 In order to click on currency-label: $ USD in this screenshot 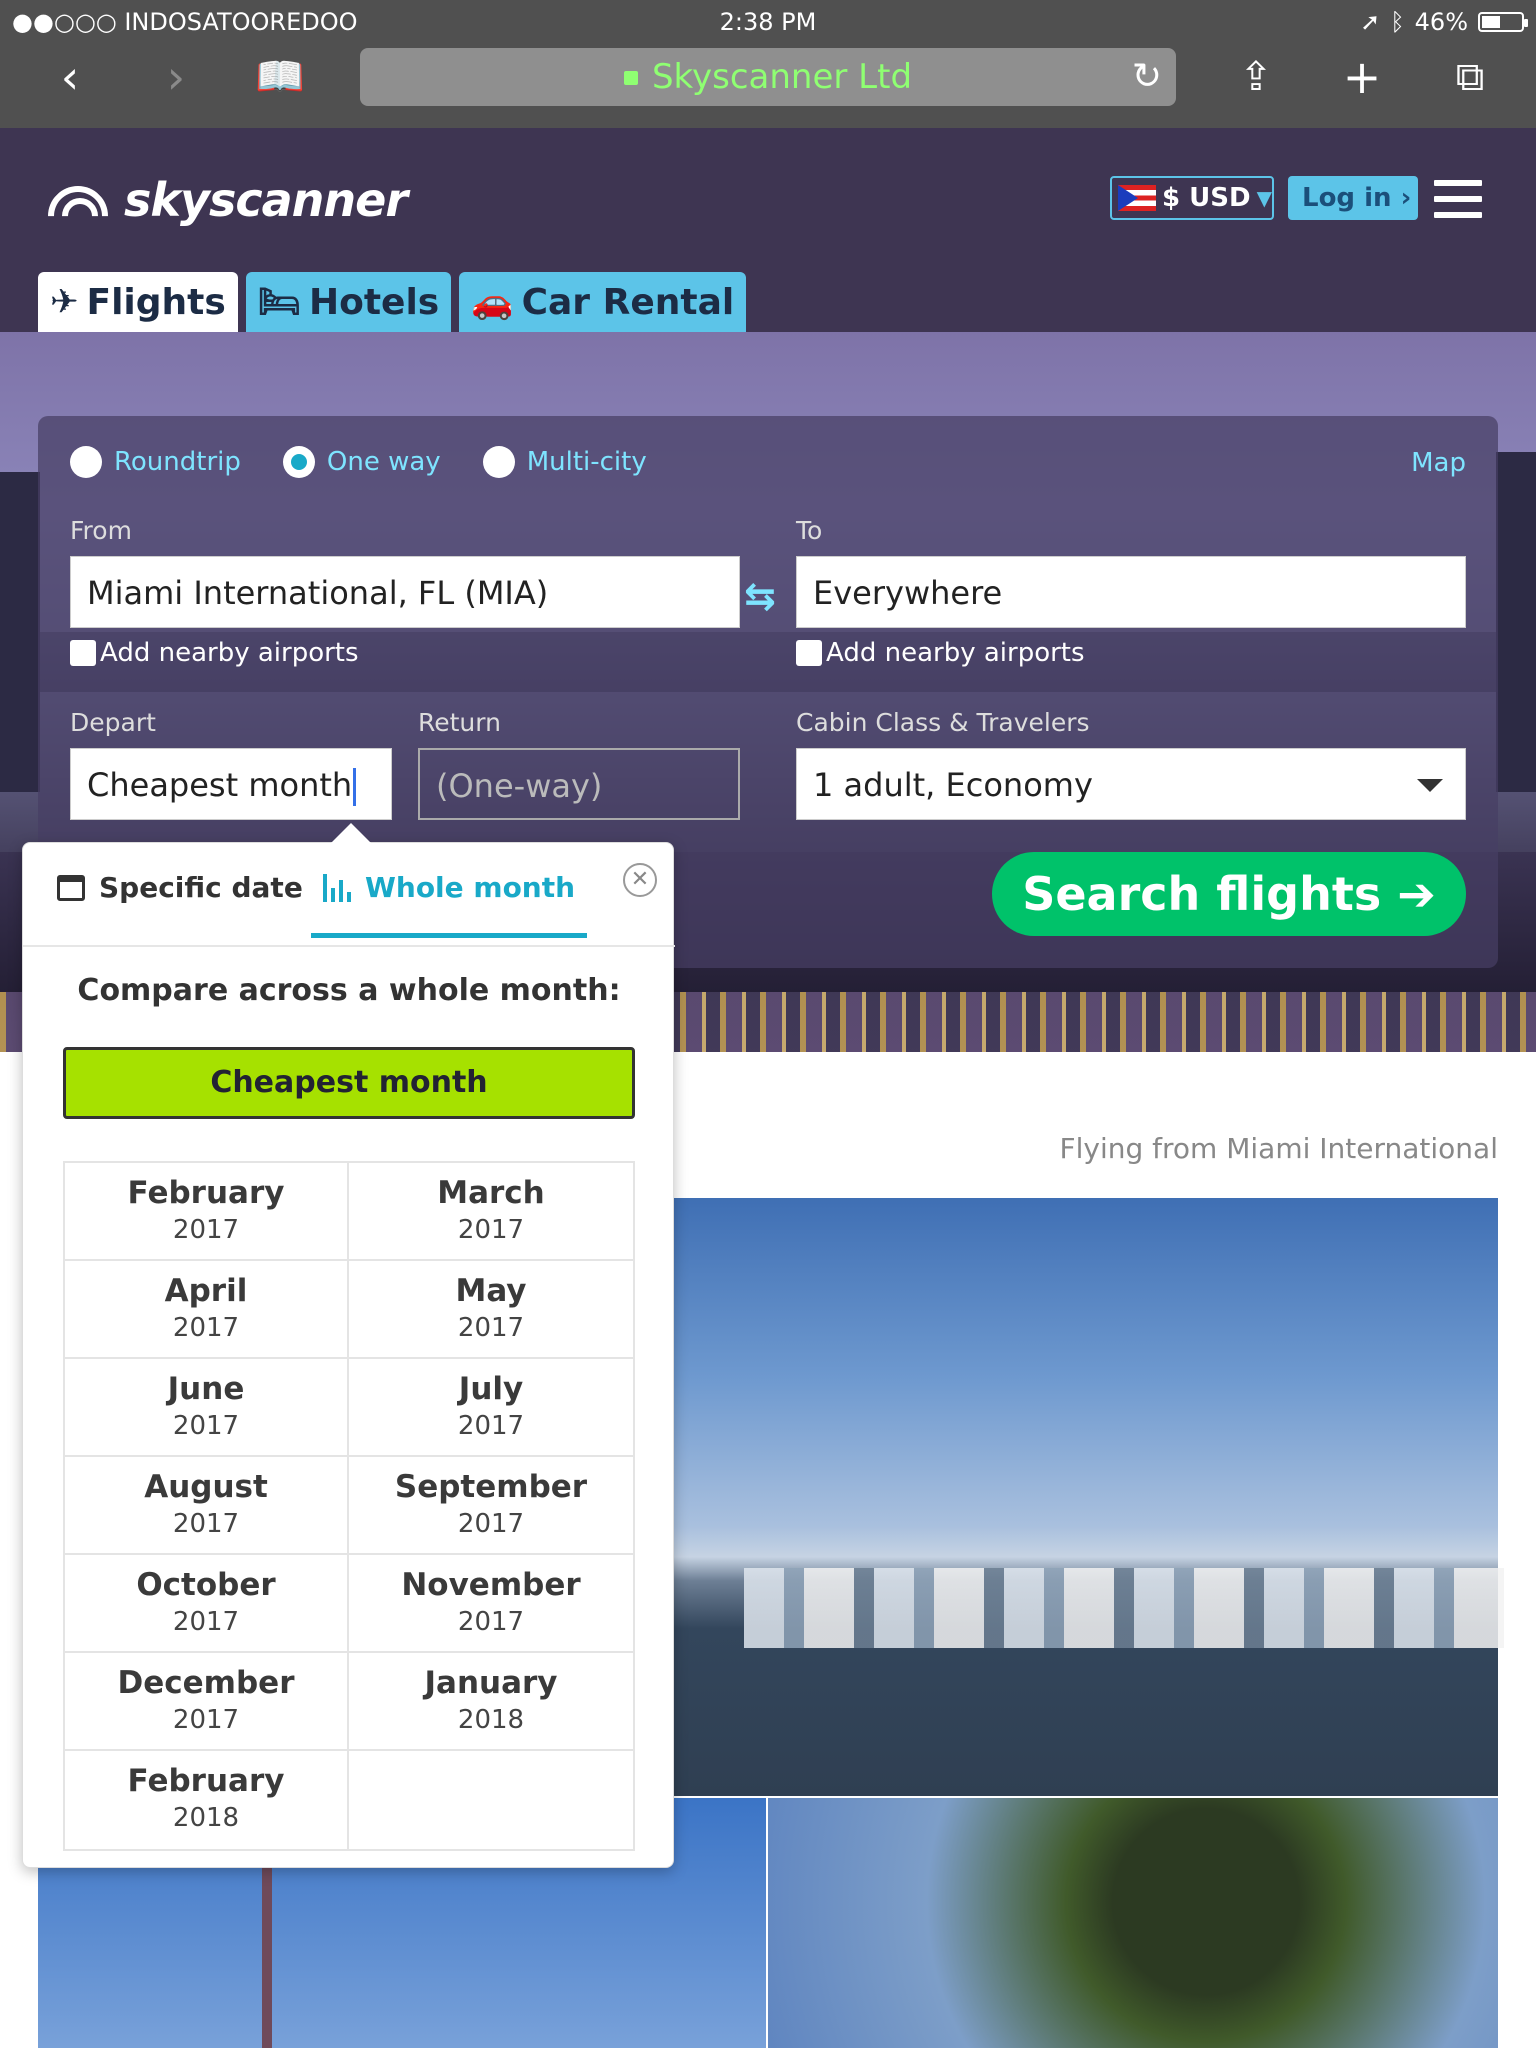, I will do `click(1206, 198)`.